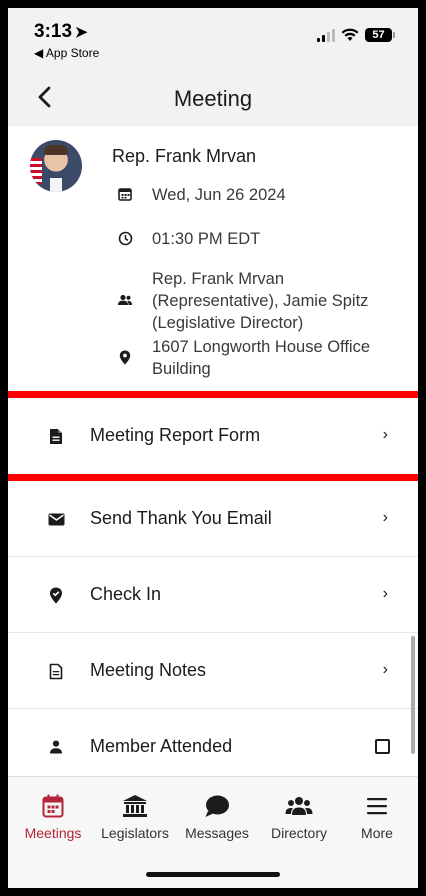 Image resolution: width=426 pixels, height=896 pixels. What do you see at coordinates (217, 833) in the screenshot?
I see `tab-label: Messages` at bounding box center [217, 833].